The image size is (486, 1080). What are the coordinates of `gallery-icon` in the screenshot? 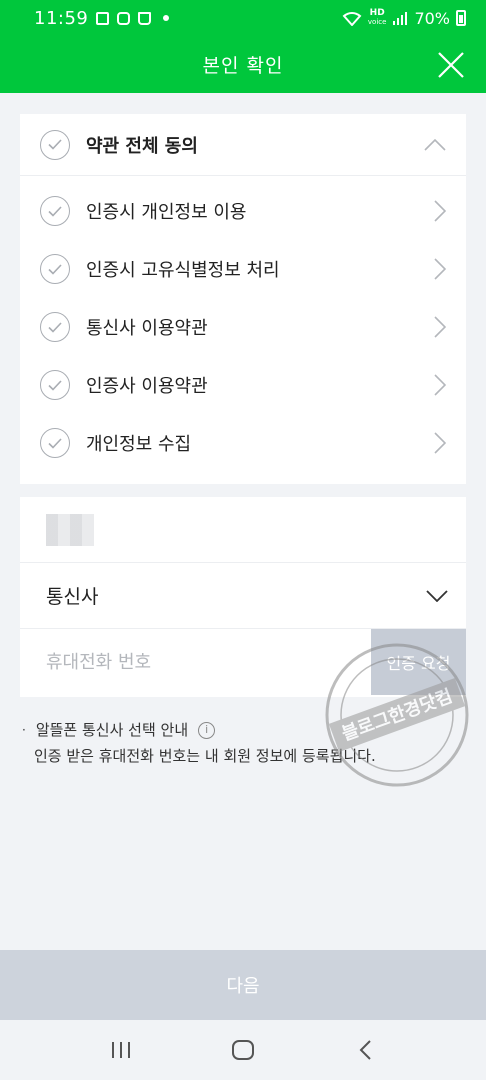 It's located at (103, 18).